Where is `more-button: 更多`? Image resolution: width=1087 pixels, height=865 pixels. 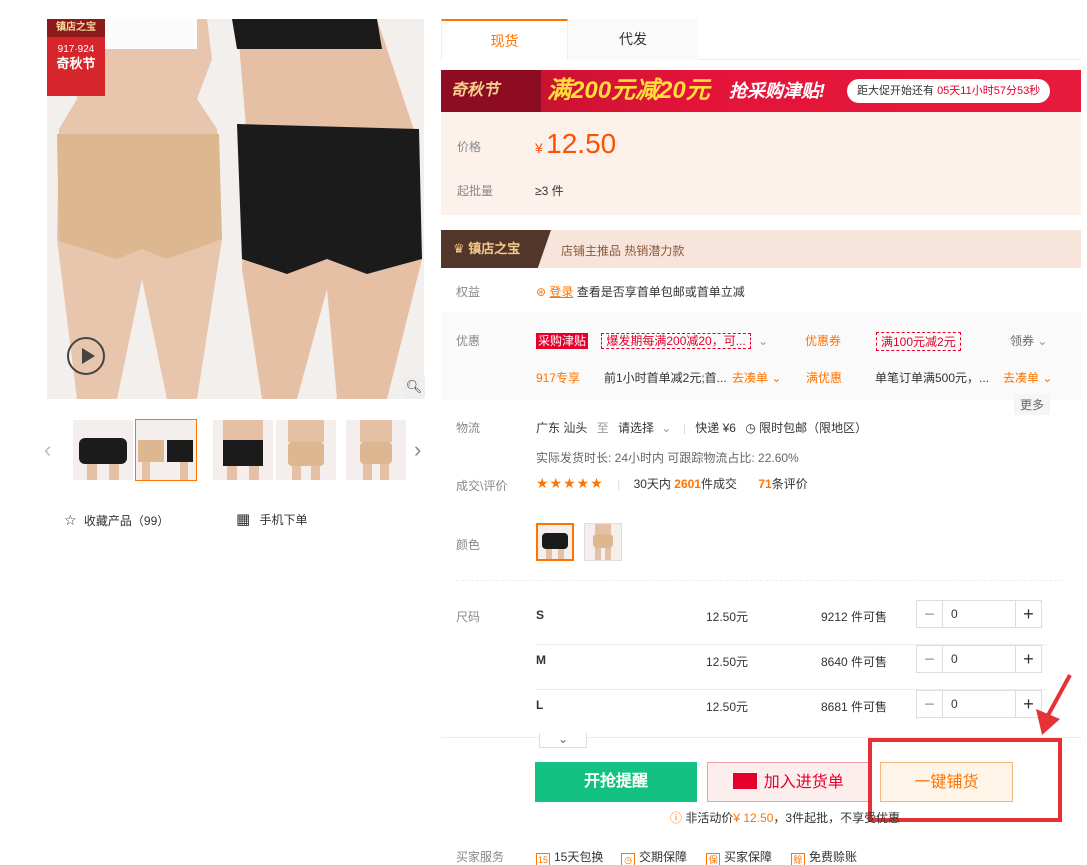 more-button: 更多 is located at coordinates (1032, 404).